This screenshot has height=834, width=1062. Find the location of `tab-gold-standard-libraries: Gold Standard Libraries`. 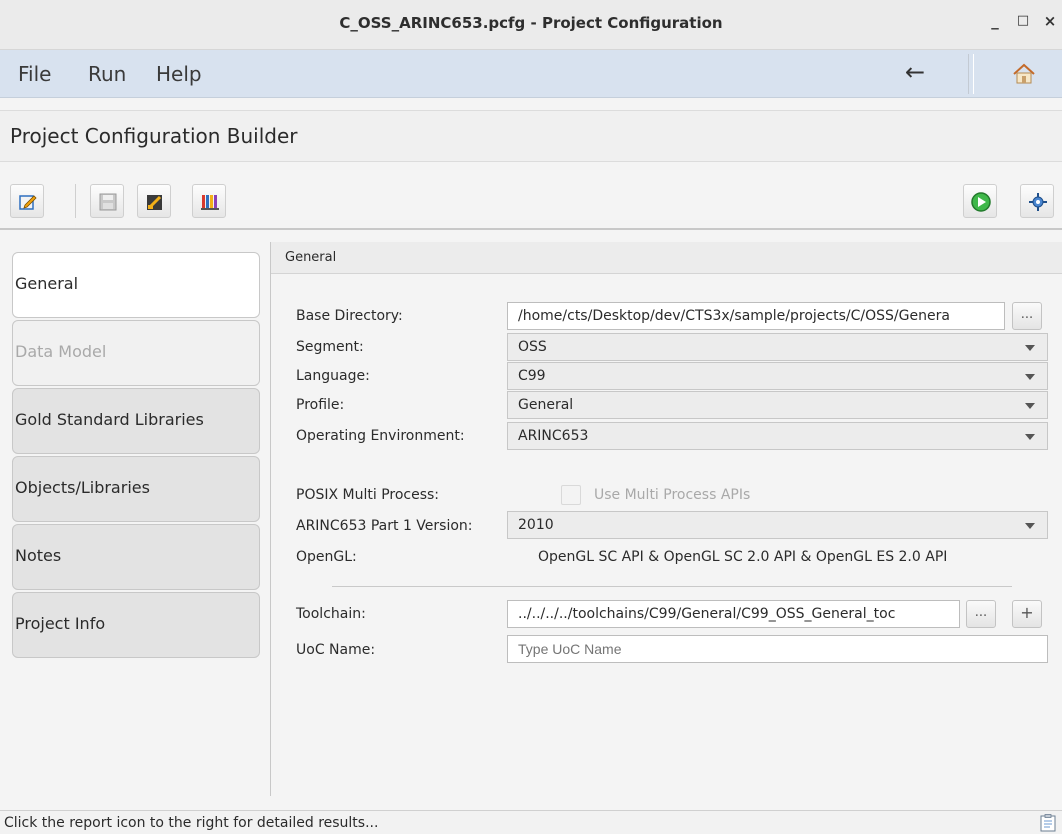

tab-gold-standard-libraries: Gold Standard Libraries is located at coordinates (136, 421).